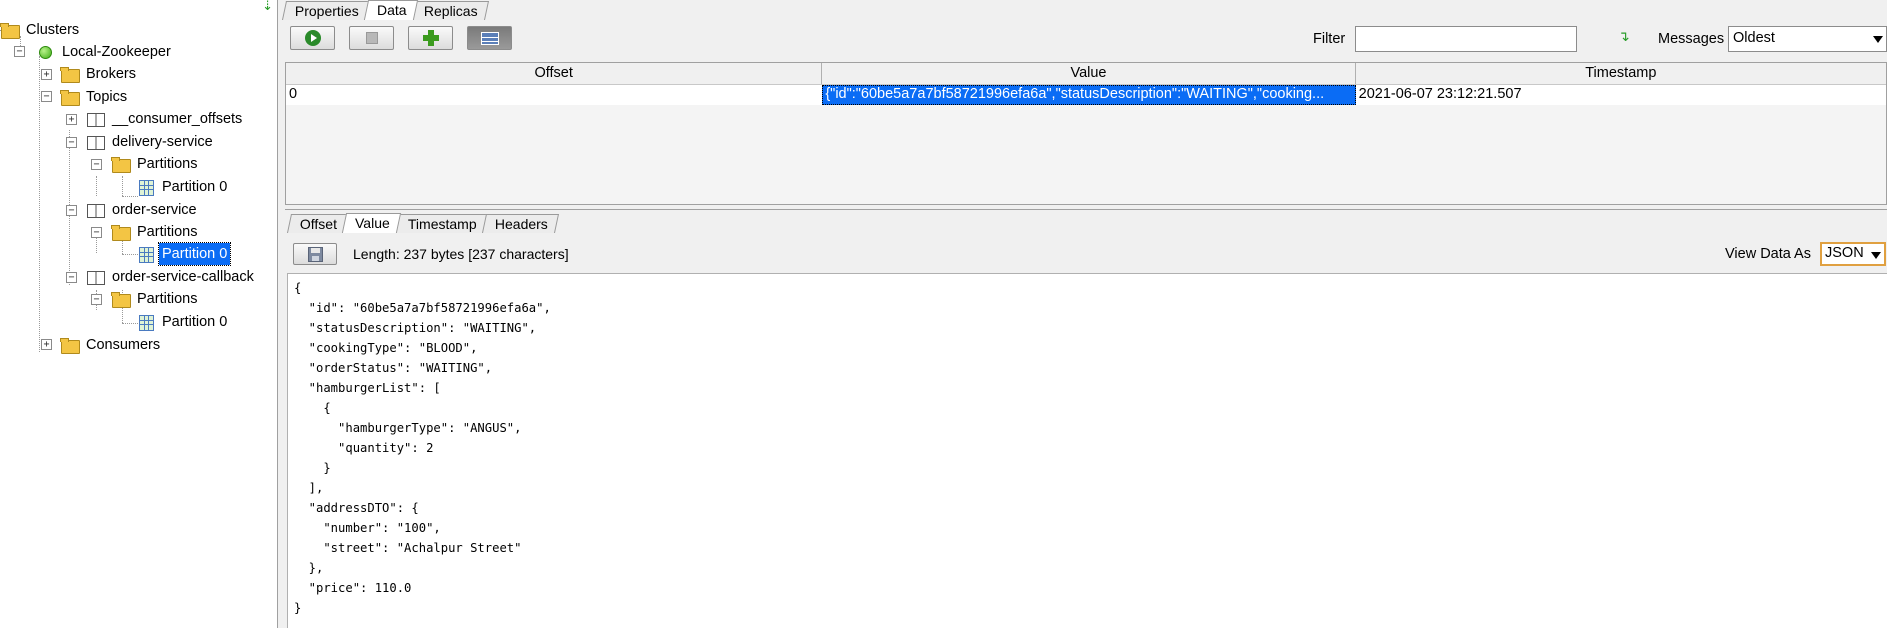  What do you see at coordinates (183, 187) in the screenshot?
I see `tree-node-delivery-partition-0: Partition 0` at bounding box center [183, 187].